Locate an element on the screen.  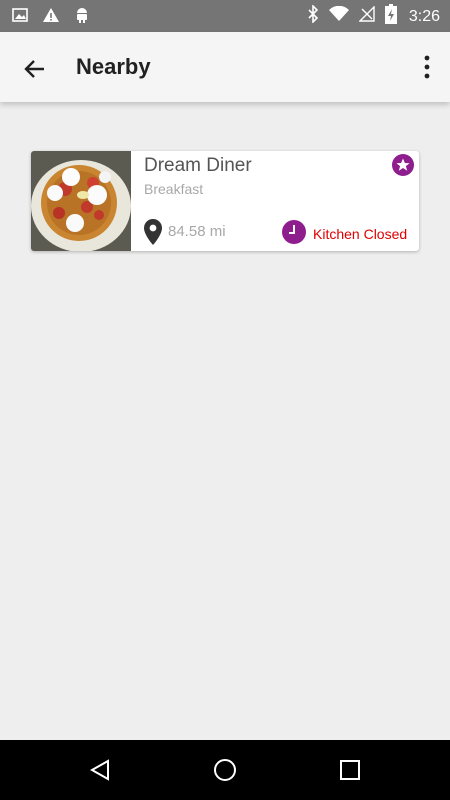
back-triangle-icon is located at coordinates (100, 770).